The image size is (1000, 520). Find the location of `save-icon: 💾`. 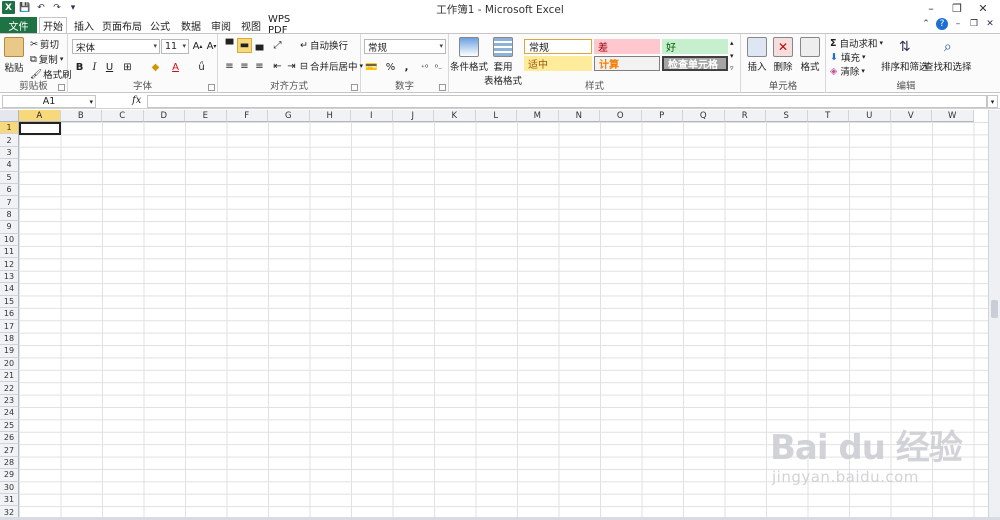

save-icon: 💾 is located at coordinates (25, 8).